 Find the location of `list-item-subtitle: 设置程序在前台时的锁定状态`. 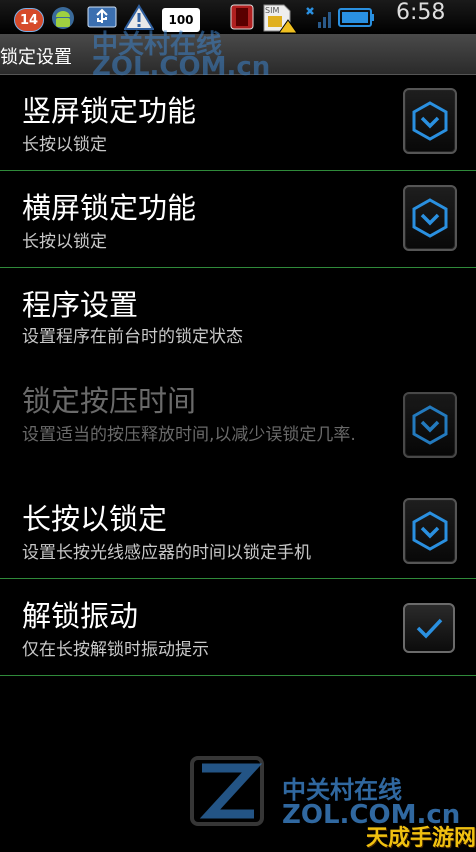

list-item-subtitle: 设置程序在前台时的锁定状态 is located at coordinates (132, 337).